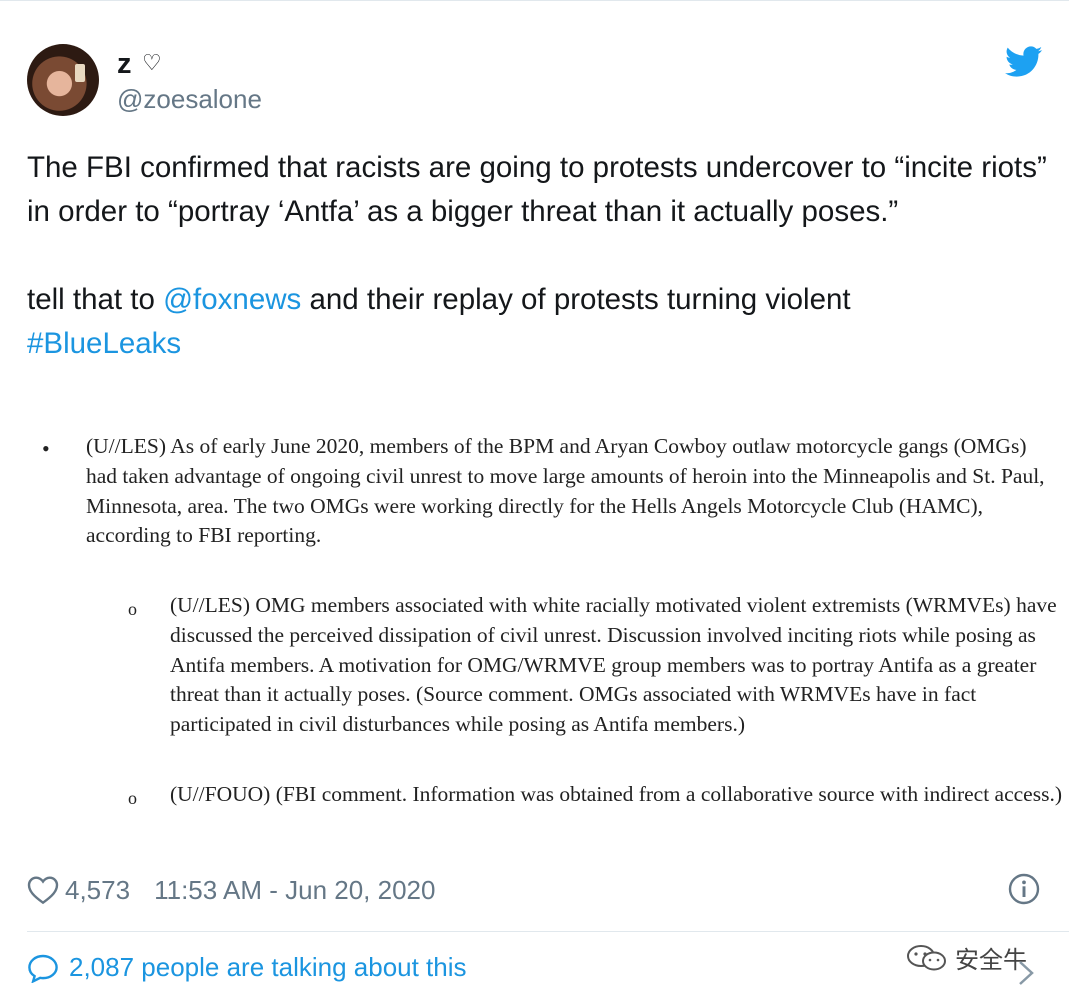  What do you see at coordinates (926, 957) in the screenshot?
I see `wechat-logo-icon` at bounding box center [926, 957].